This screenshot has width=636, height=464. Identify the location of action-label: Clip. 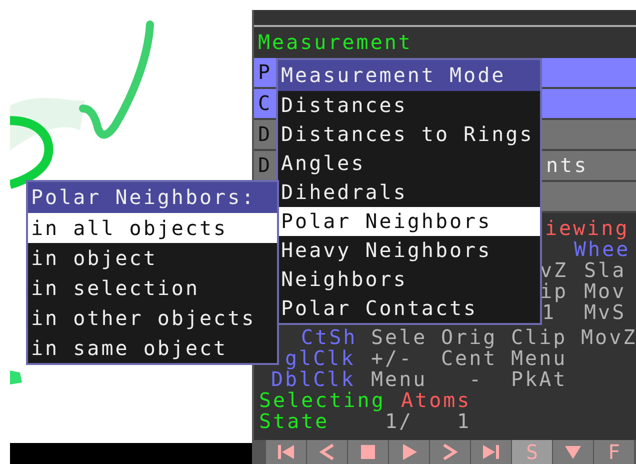
(539, 337).